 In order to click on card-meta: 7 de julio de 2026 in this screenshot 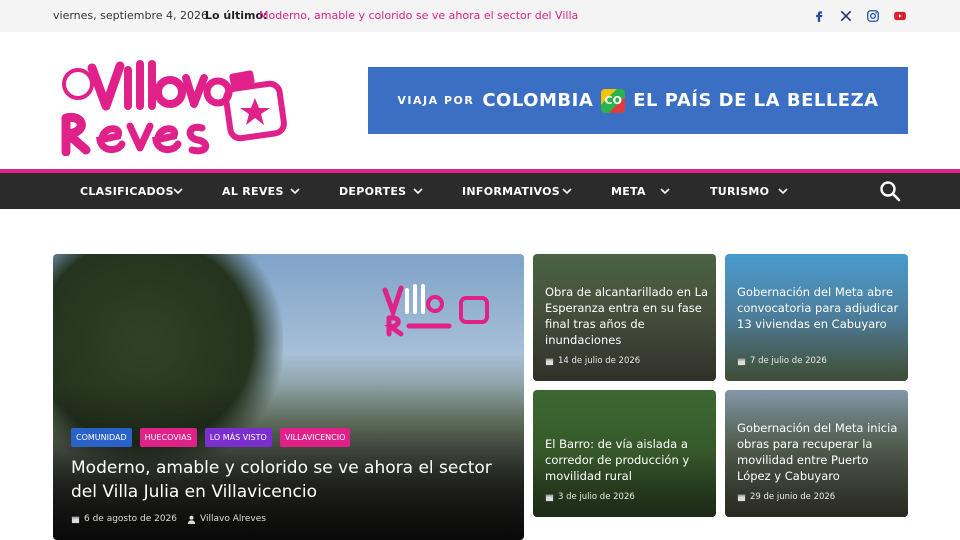, I will do `click(782, 361)`.